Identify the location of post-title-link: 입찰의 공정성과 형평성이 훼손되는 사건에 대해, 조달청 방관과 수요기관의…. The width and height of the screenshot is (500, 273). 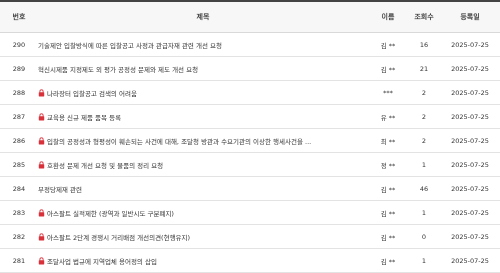
(203, 140).